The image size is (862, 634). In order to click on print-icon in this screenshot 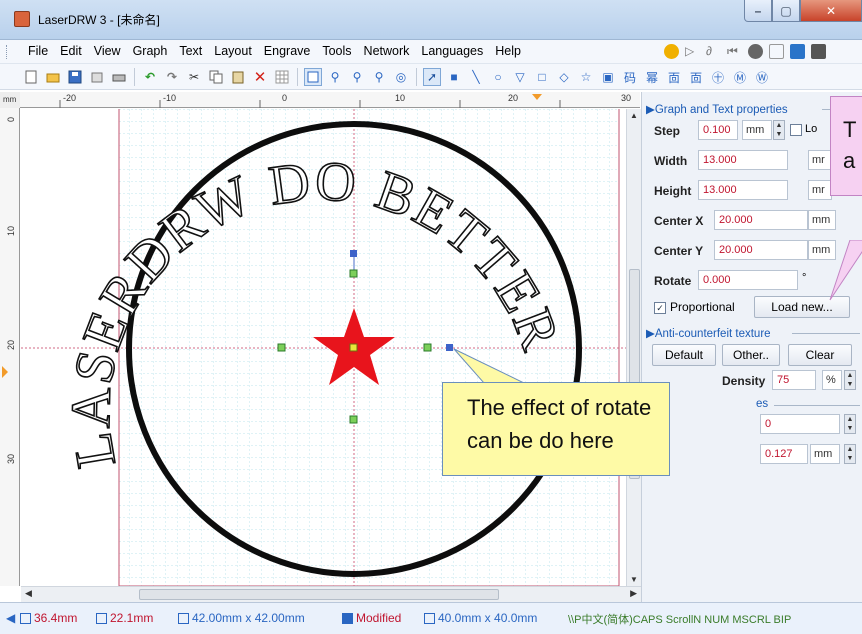, I will do `click(119, 77)`.